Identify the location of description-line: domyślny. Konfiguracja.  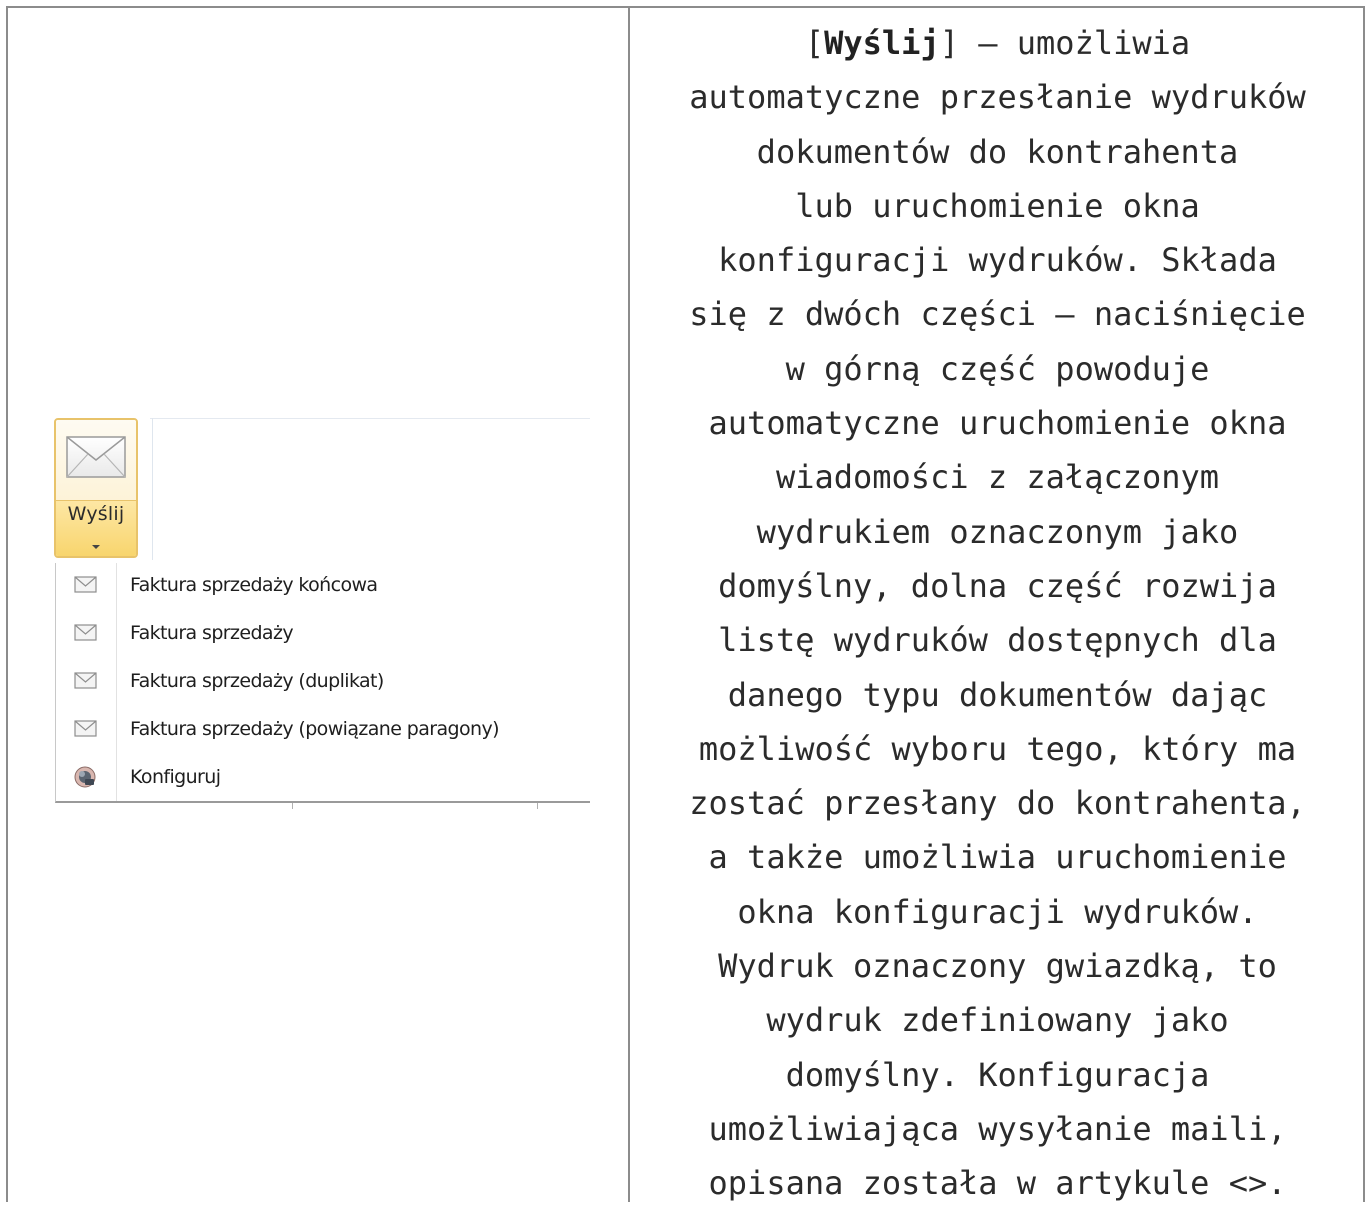
(997, 1074).